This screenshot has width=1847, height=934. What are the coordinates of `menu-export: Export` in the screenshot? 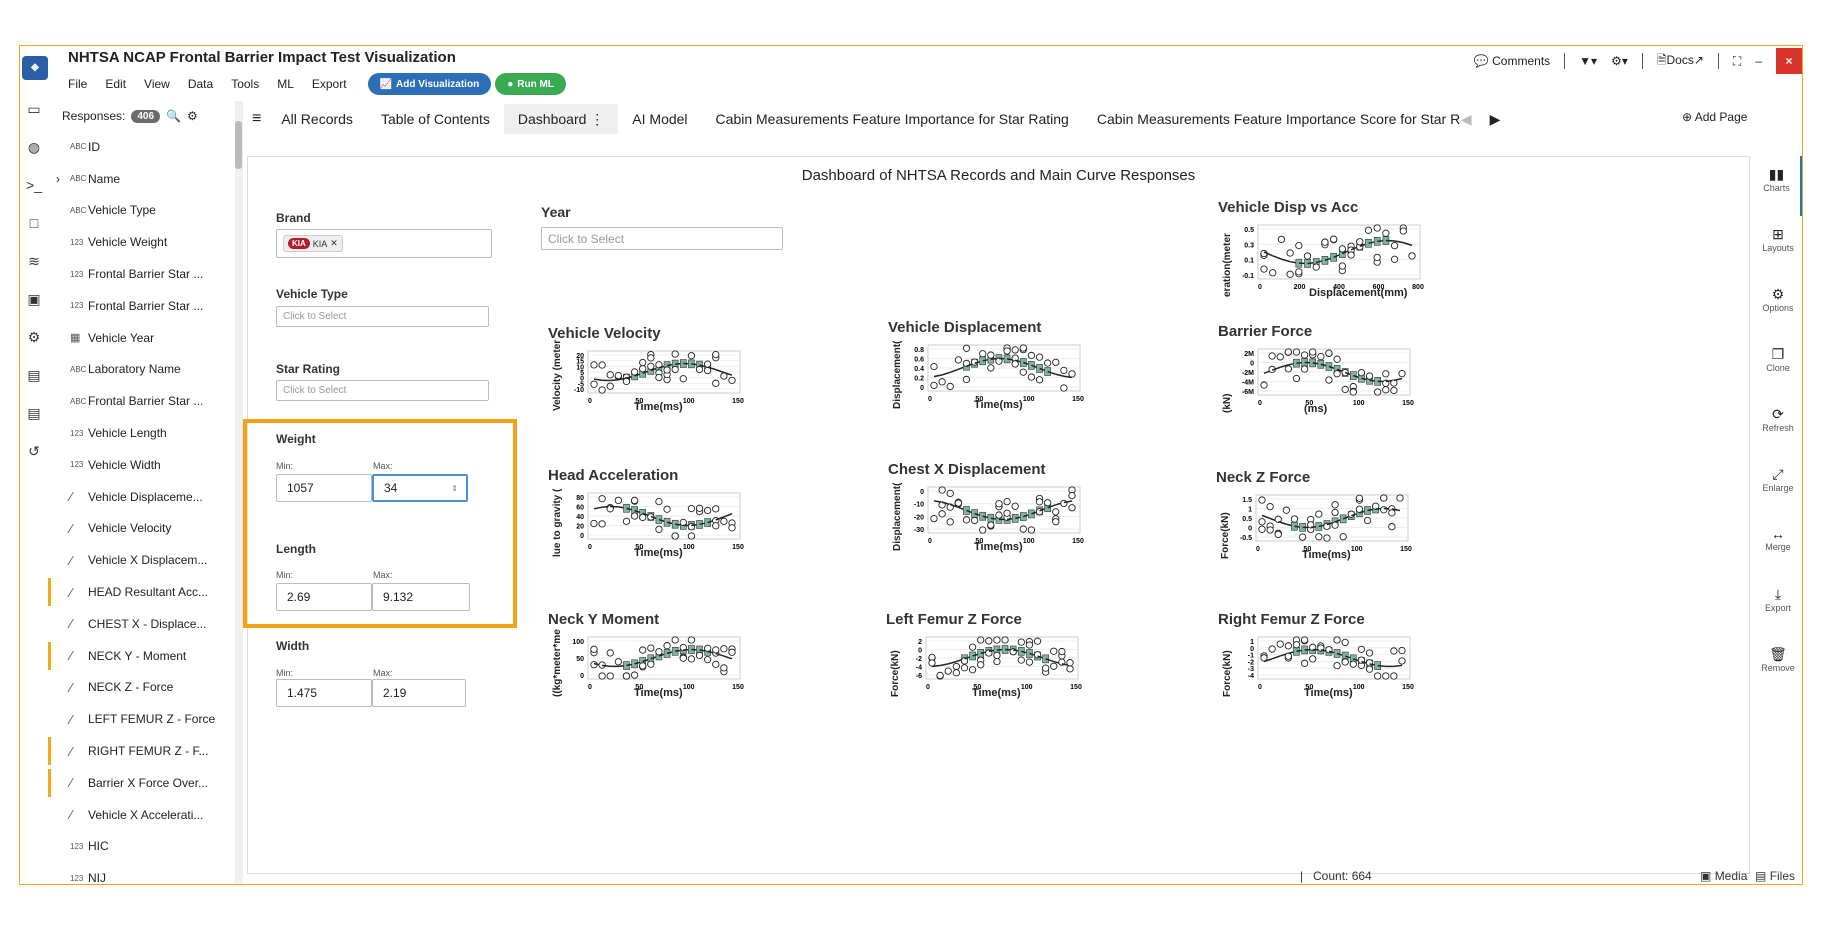 It's located at (329, 84).